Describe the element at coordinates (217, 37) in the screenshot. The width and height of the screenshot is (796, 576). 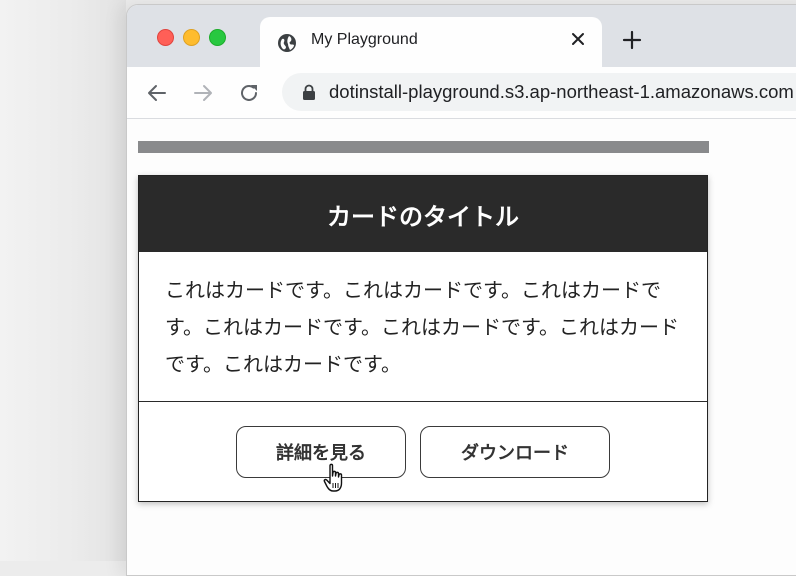
I see `zoom-window-button` at that location.